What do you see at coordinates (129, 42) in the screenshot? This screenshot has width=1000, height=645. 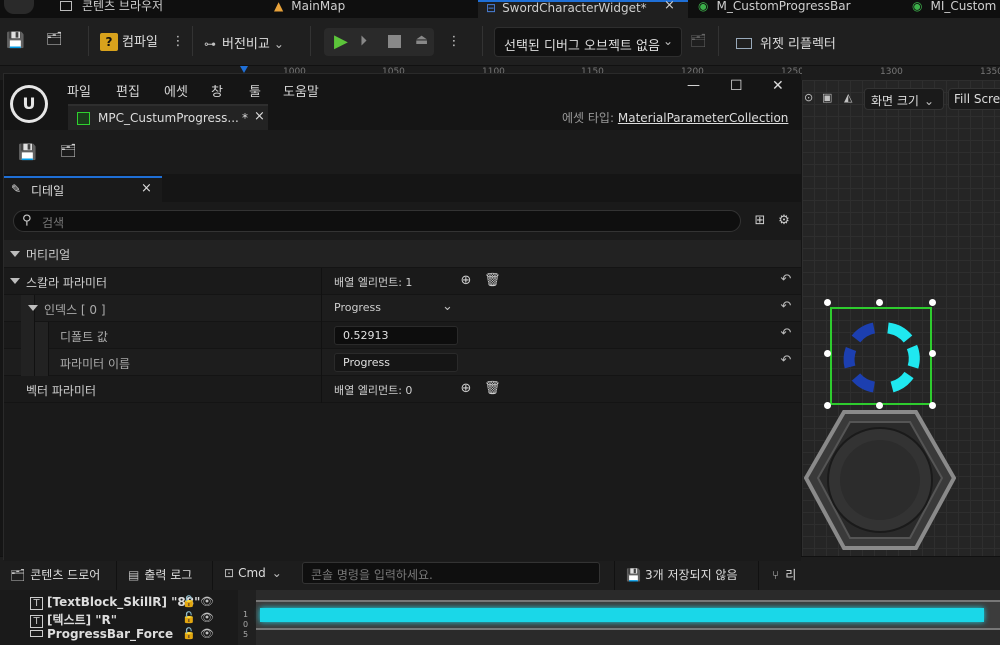 I see `compile-button: ? 컴파일` at bounding box center [129, 42].